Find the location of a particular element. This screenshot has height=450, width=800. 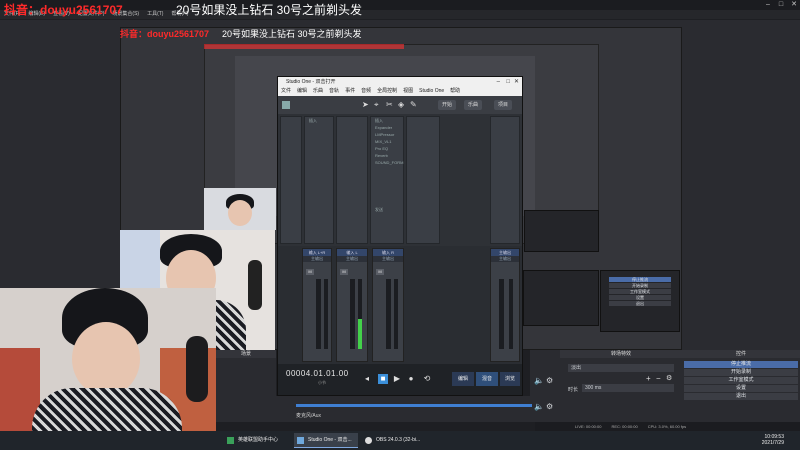

edit-page-button: 编辑 is located at coordinates (463, 379).